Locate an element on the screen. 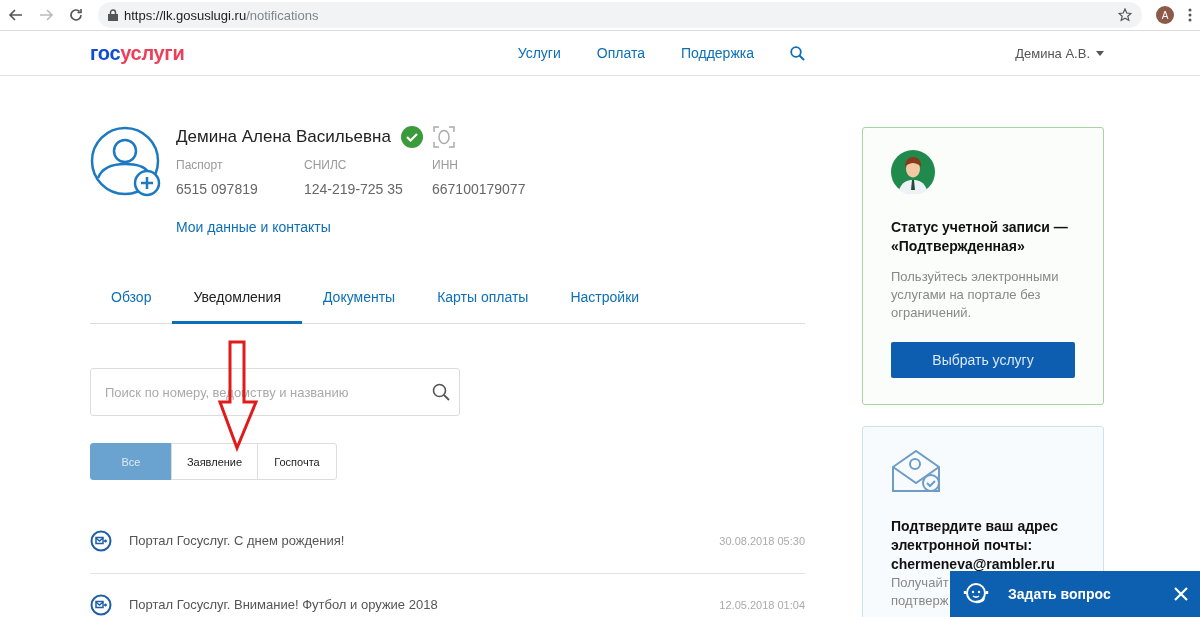 This screenshot has height=617, width=1200. user-avatar-icon is located at coordinates (126, 162).